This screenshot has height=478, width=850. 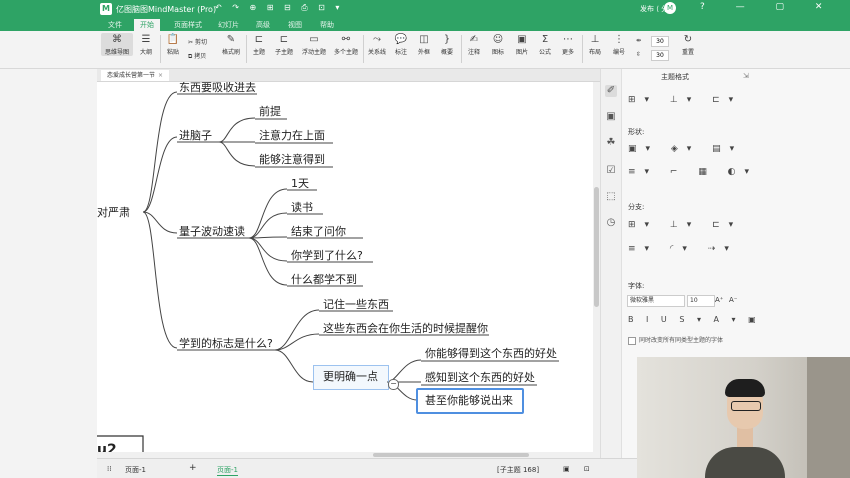 What do you see at coordinates (350, 376) in the screenshot?
I see `node-clearer: 更明确一点` at bounding box center [350, 376].